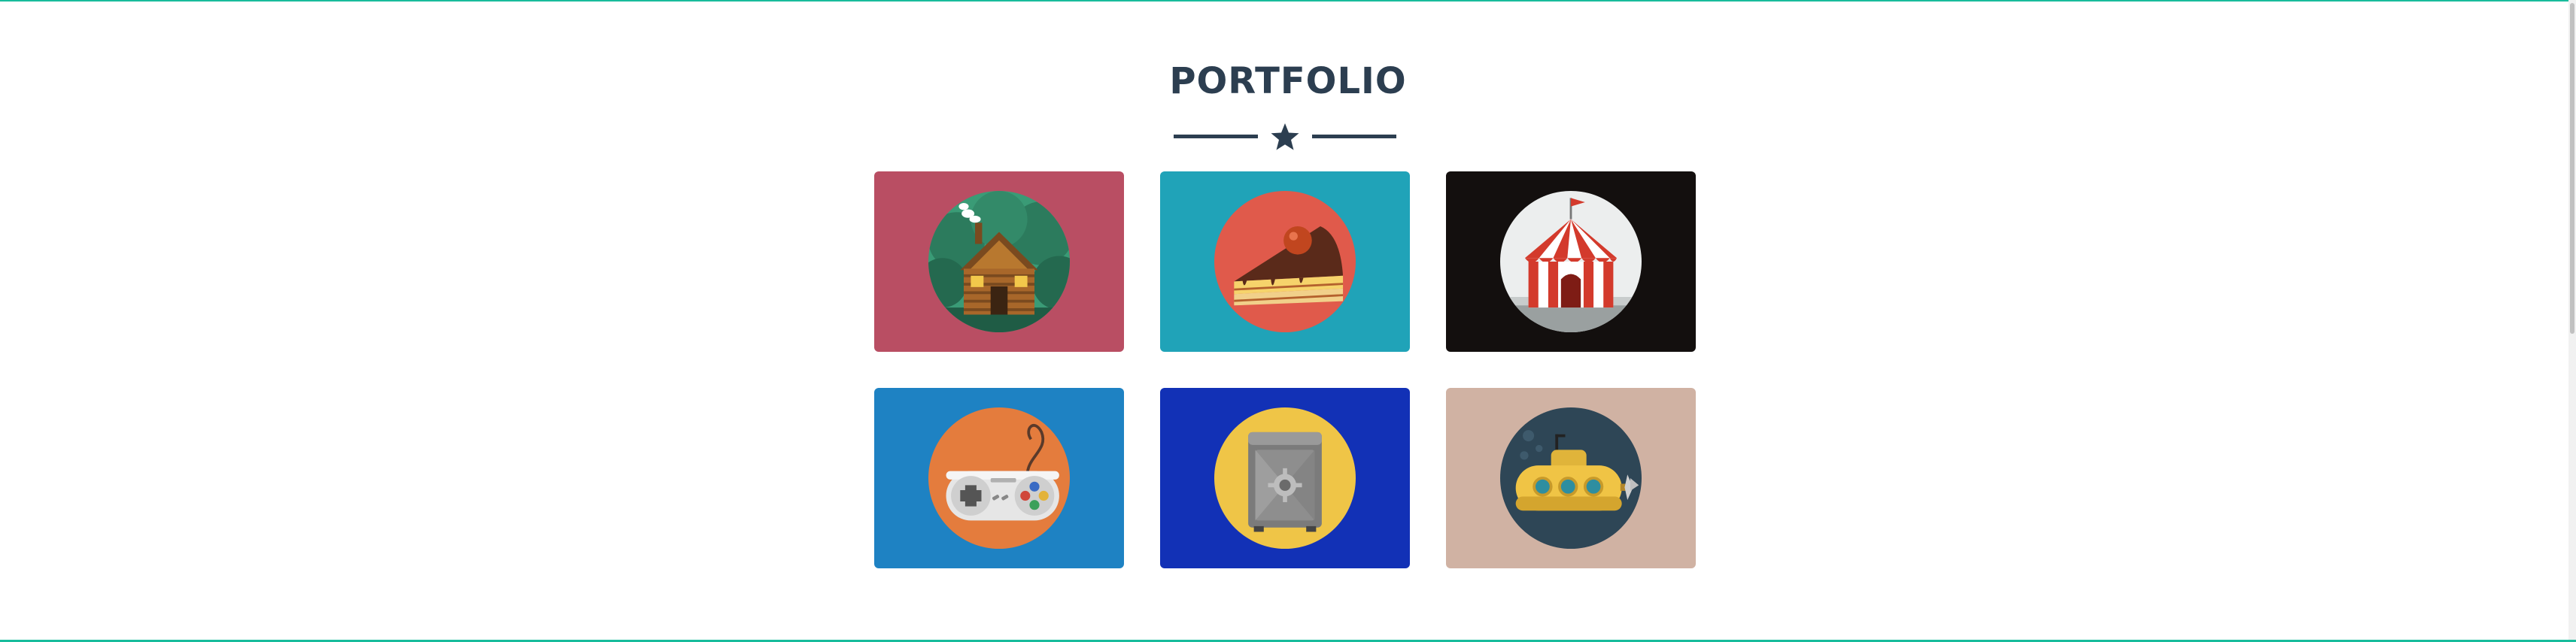 This screenshot has width=2576, height=642. I want to click on portfolio-item-submarine, so click(1571, 478).